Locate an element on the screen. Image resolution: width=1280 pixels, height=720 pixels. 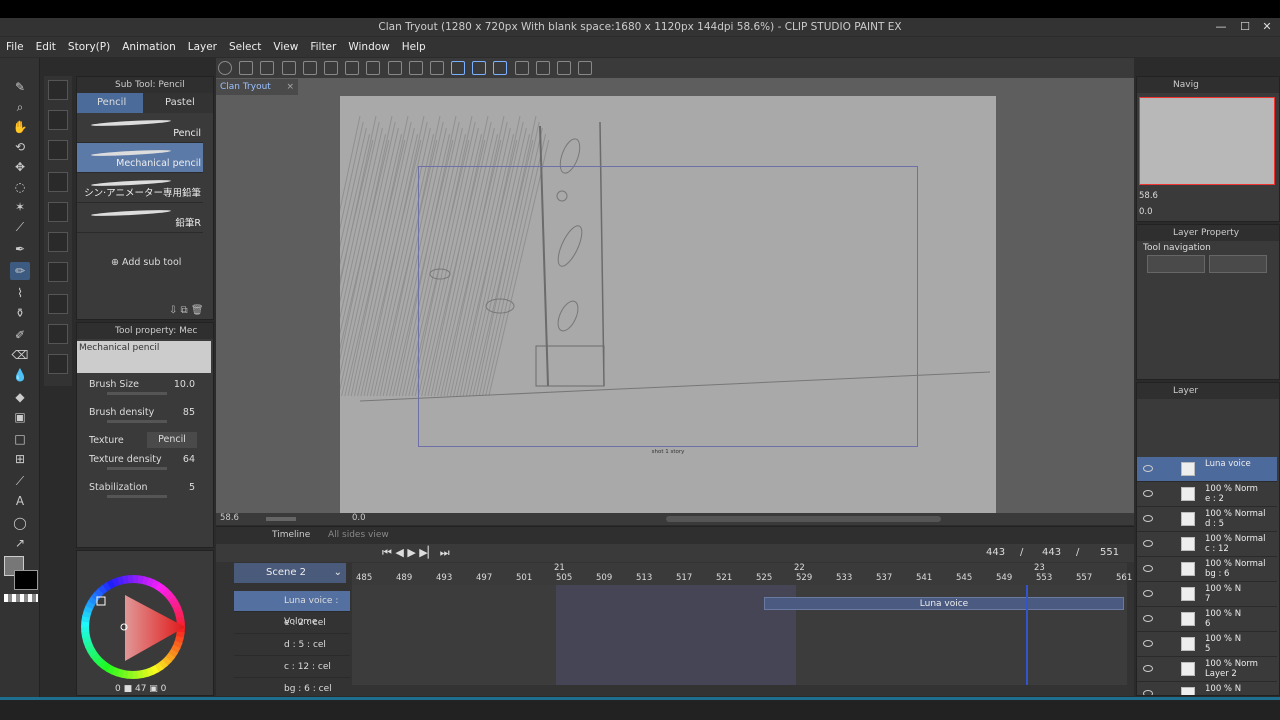
tab-pencil: Pencil is located at coordinates (110, 103).